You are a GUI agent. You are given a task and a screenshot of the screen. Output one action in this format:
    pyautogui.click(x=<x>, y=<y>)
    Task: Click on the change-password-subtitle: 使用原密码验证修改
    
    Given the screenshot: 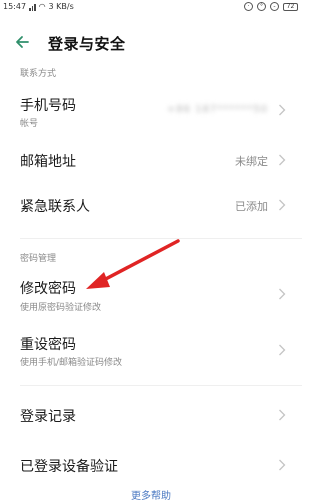 What is the action you would take?
    pyautogui.click(x=61, y=308)
    